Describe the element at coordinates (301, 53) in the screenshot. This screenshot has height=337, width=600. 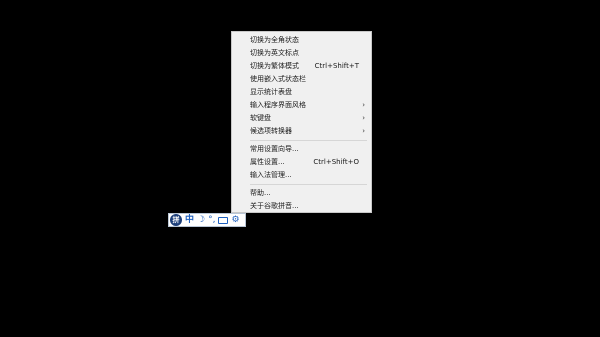
I see `menu-item-english-punctuation: 切换为英文标点` at that location.